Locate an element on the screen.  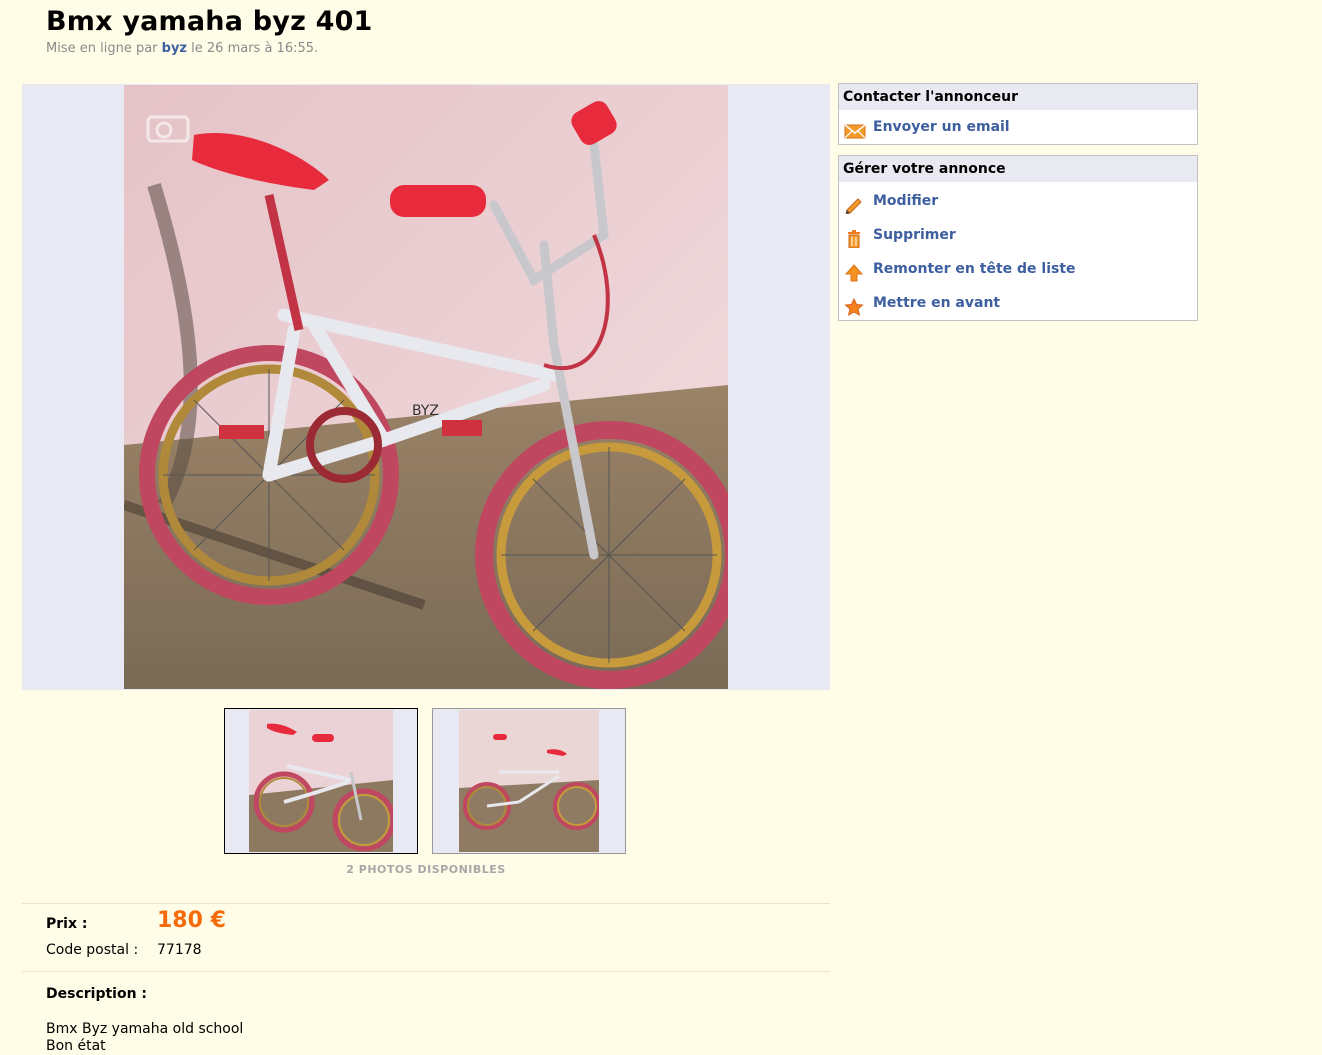
modify-link: Modifier is located at coordinates (1018, 201).